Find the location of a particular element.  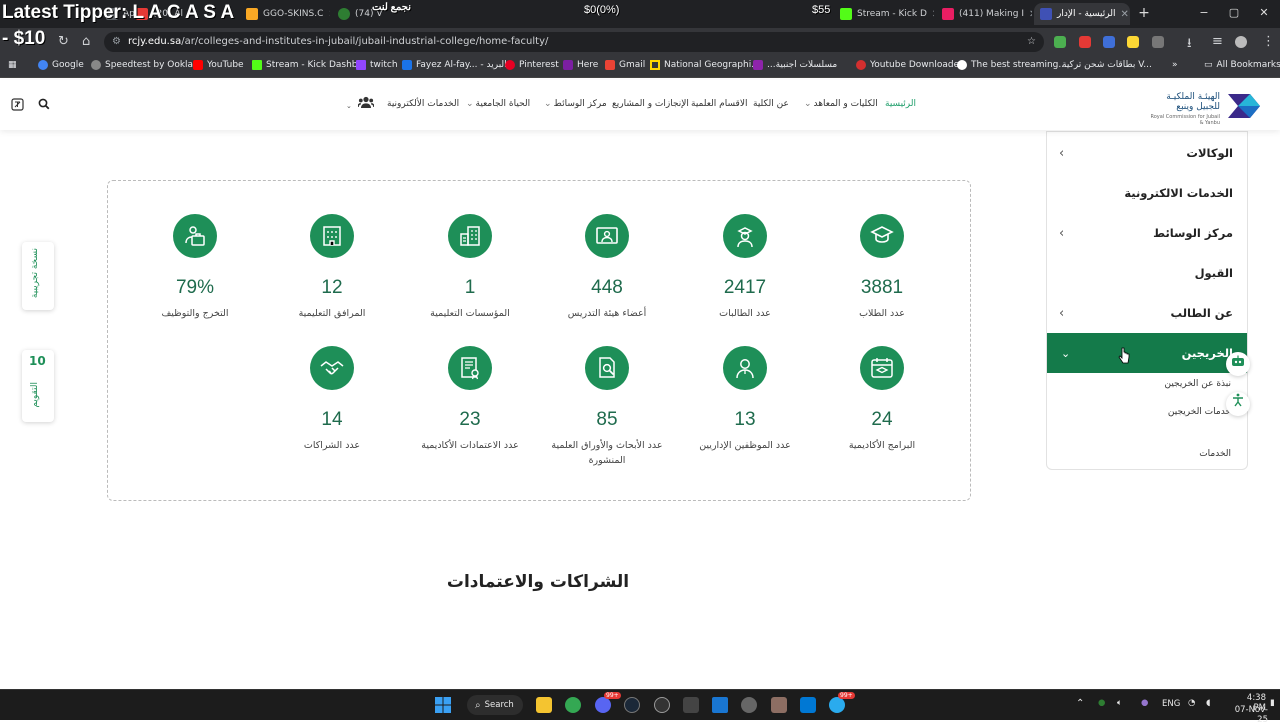

mouse-cursor-icon is located at coordinates (1124, 355).